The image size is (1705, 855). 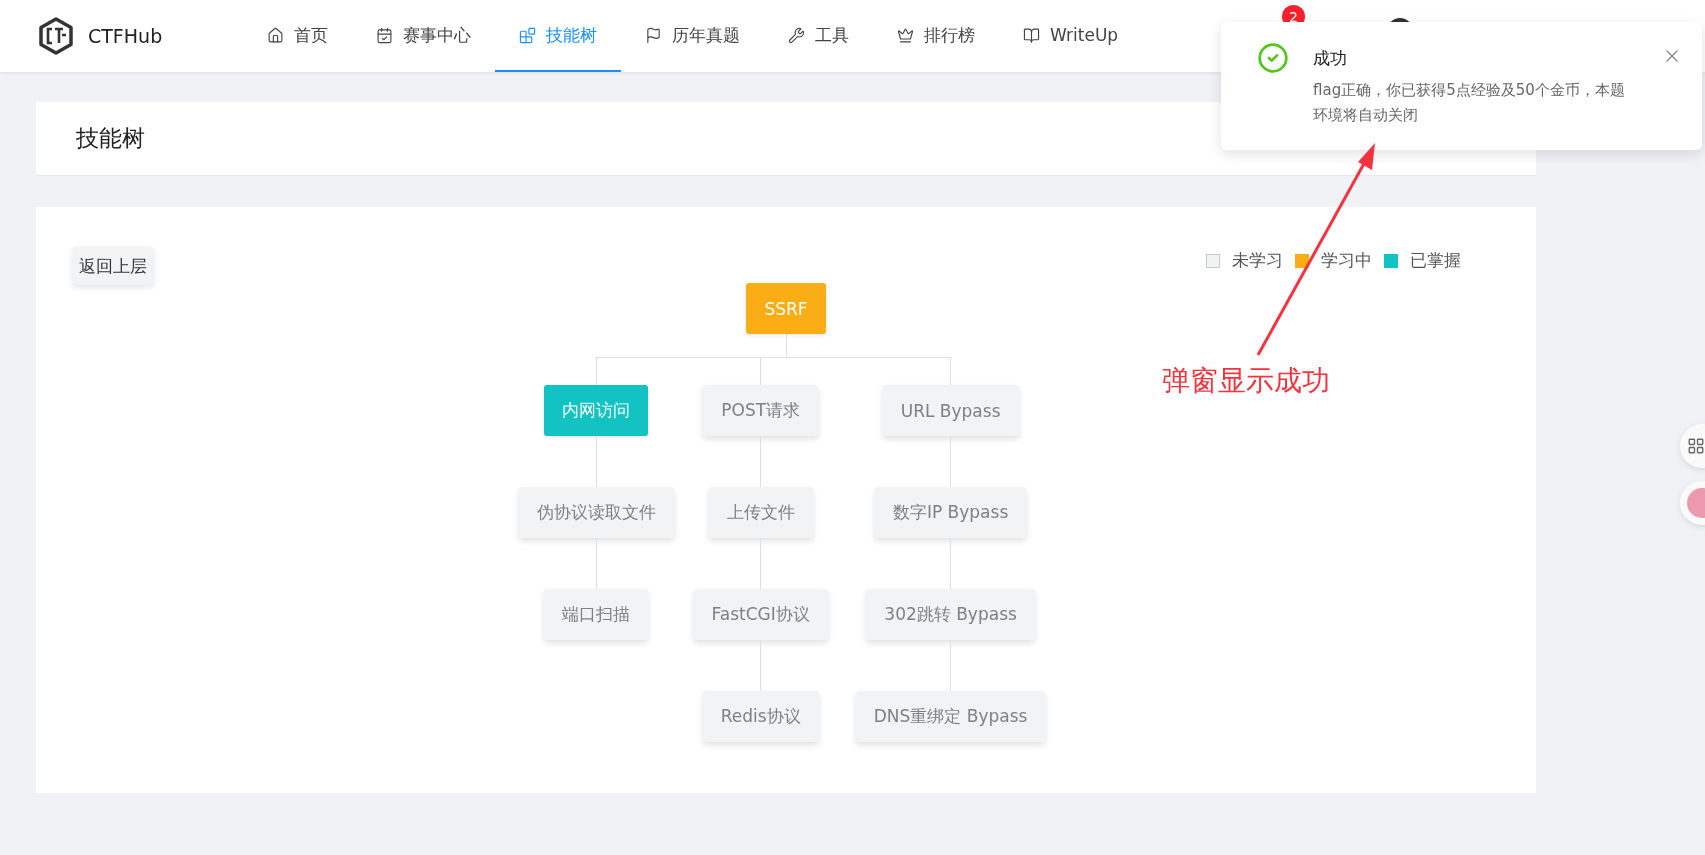 What do you see at coordinates (596, 512) in the screenshot?
I see `tree-node: 伪协议读取文件` at bounding box center [596, 512].